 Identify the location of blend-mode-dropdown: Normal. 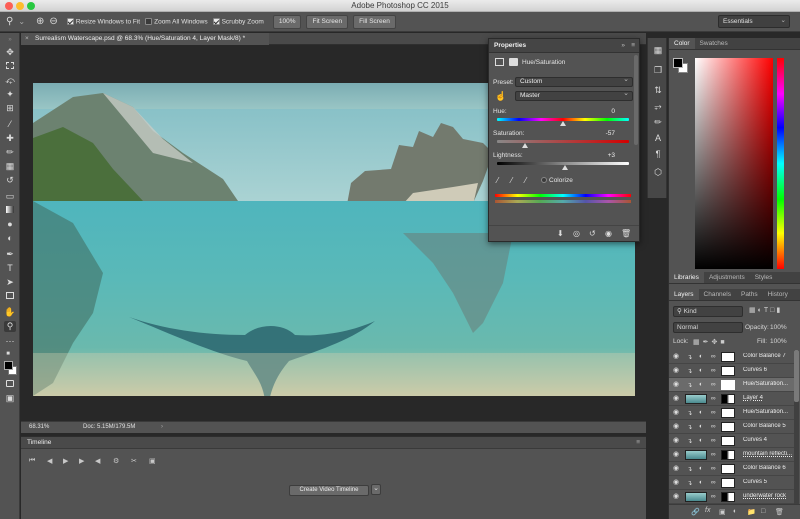
(708, 327).